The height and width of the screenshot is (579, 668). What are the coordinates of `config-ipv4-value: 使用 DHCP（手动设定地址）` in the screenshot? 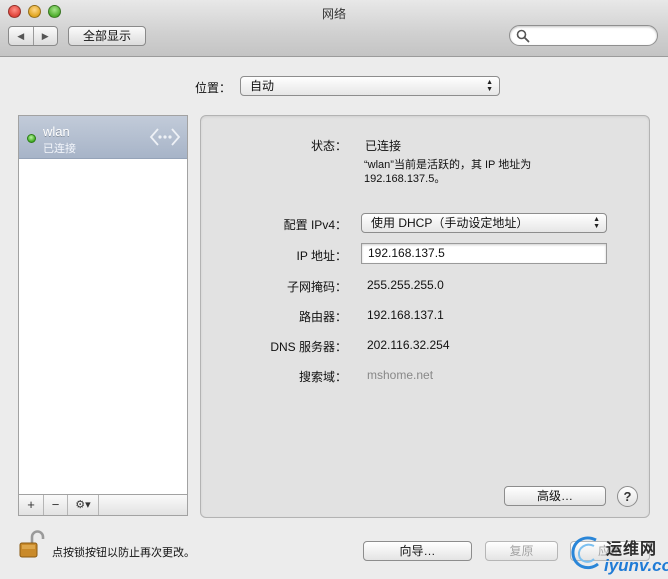 It's located at (450, 223).